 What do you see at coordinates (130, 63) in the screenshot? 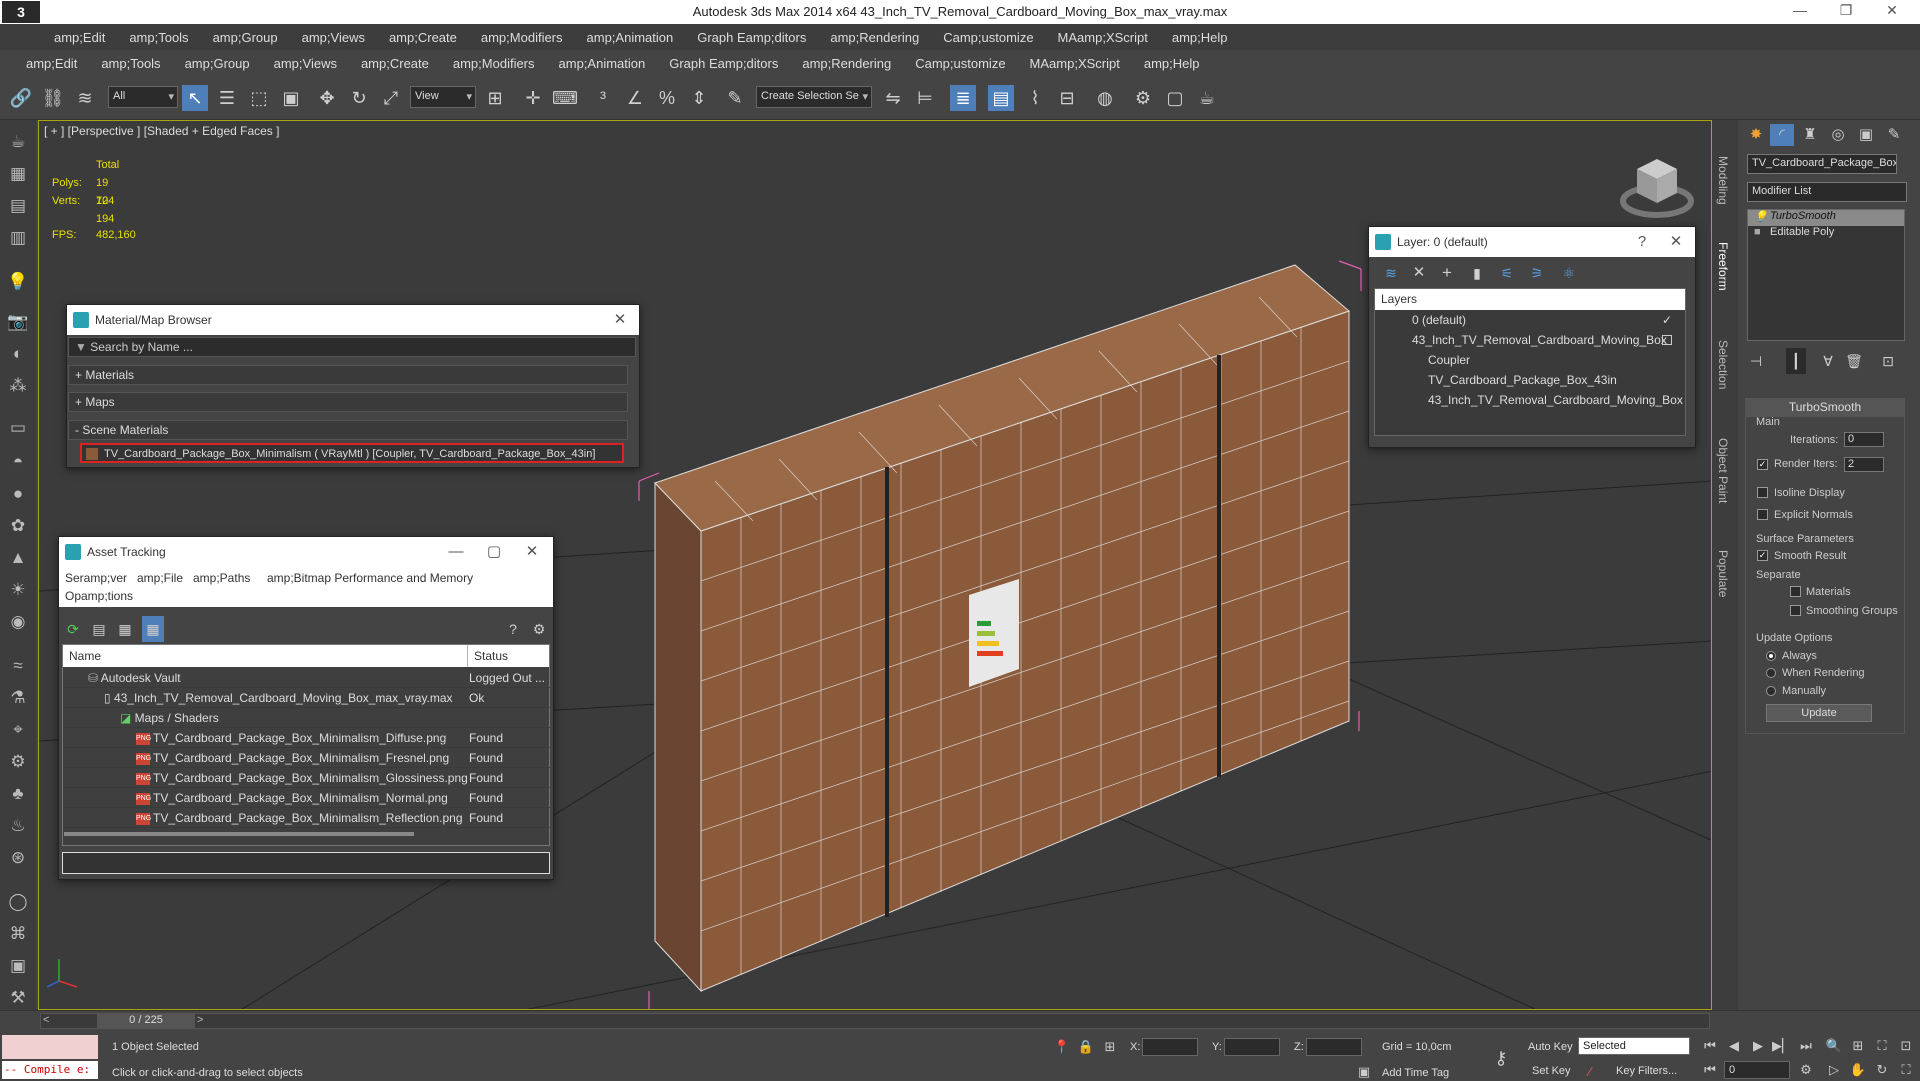
I see `menu2-tools: amp;Tools` at bounding box center [130, 63].